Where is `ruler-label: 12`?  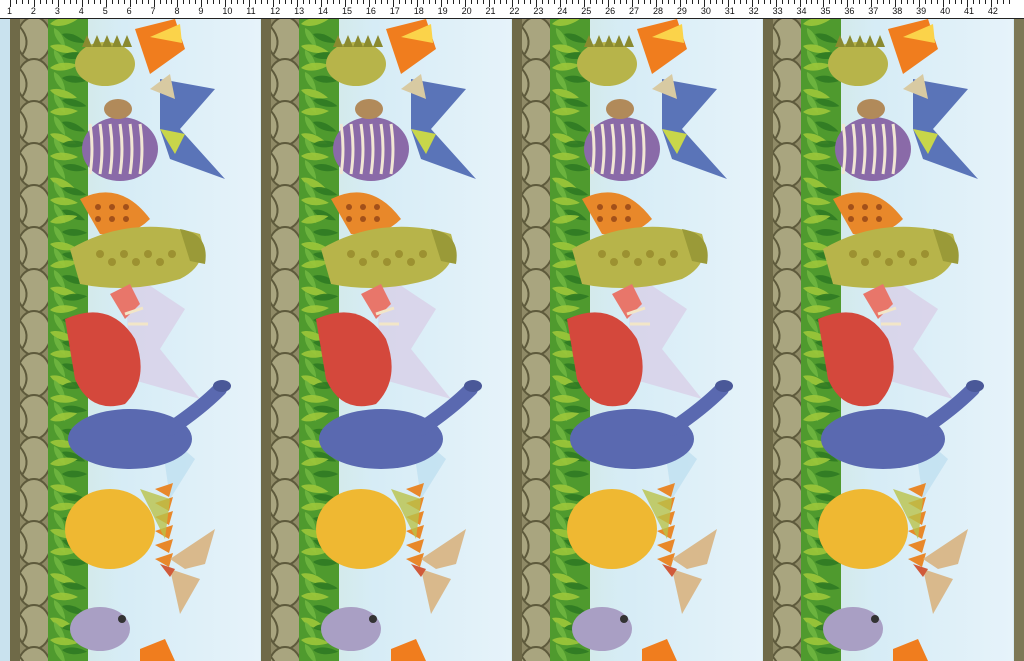
ruler-label: 12 is located at coordinates (275, 11).